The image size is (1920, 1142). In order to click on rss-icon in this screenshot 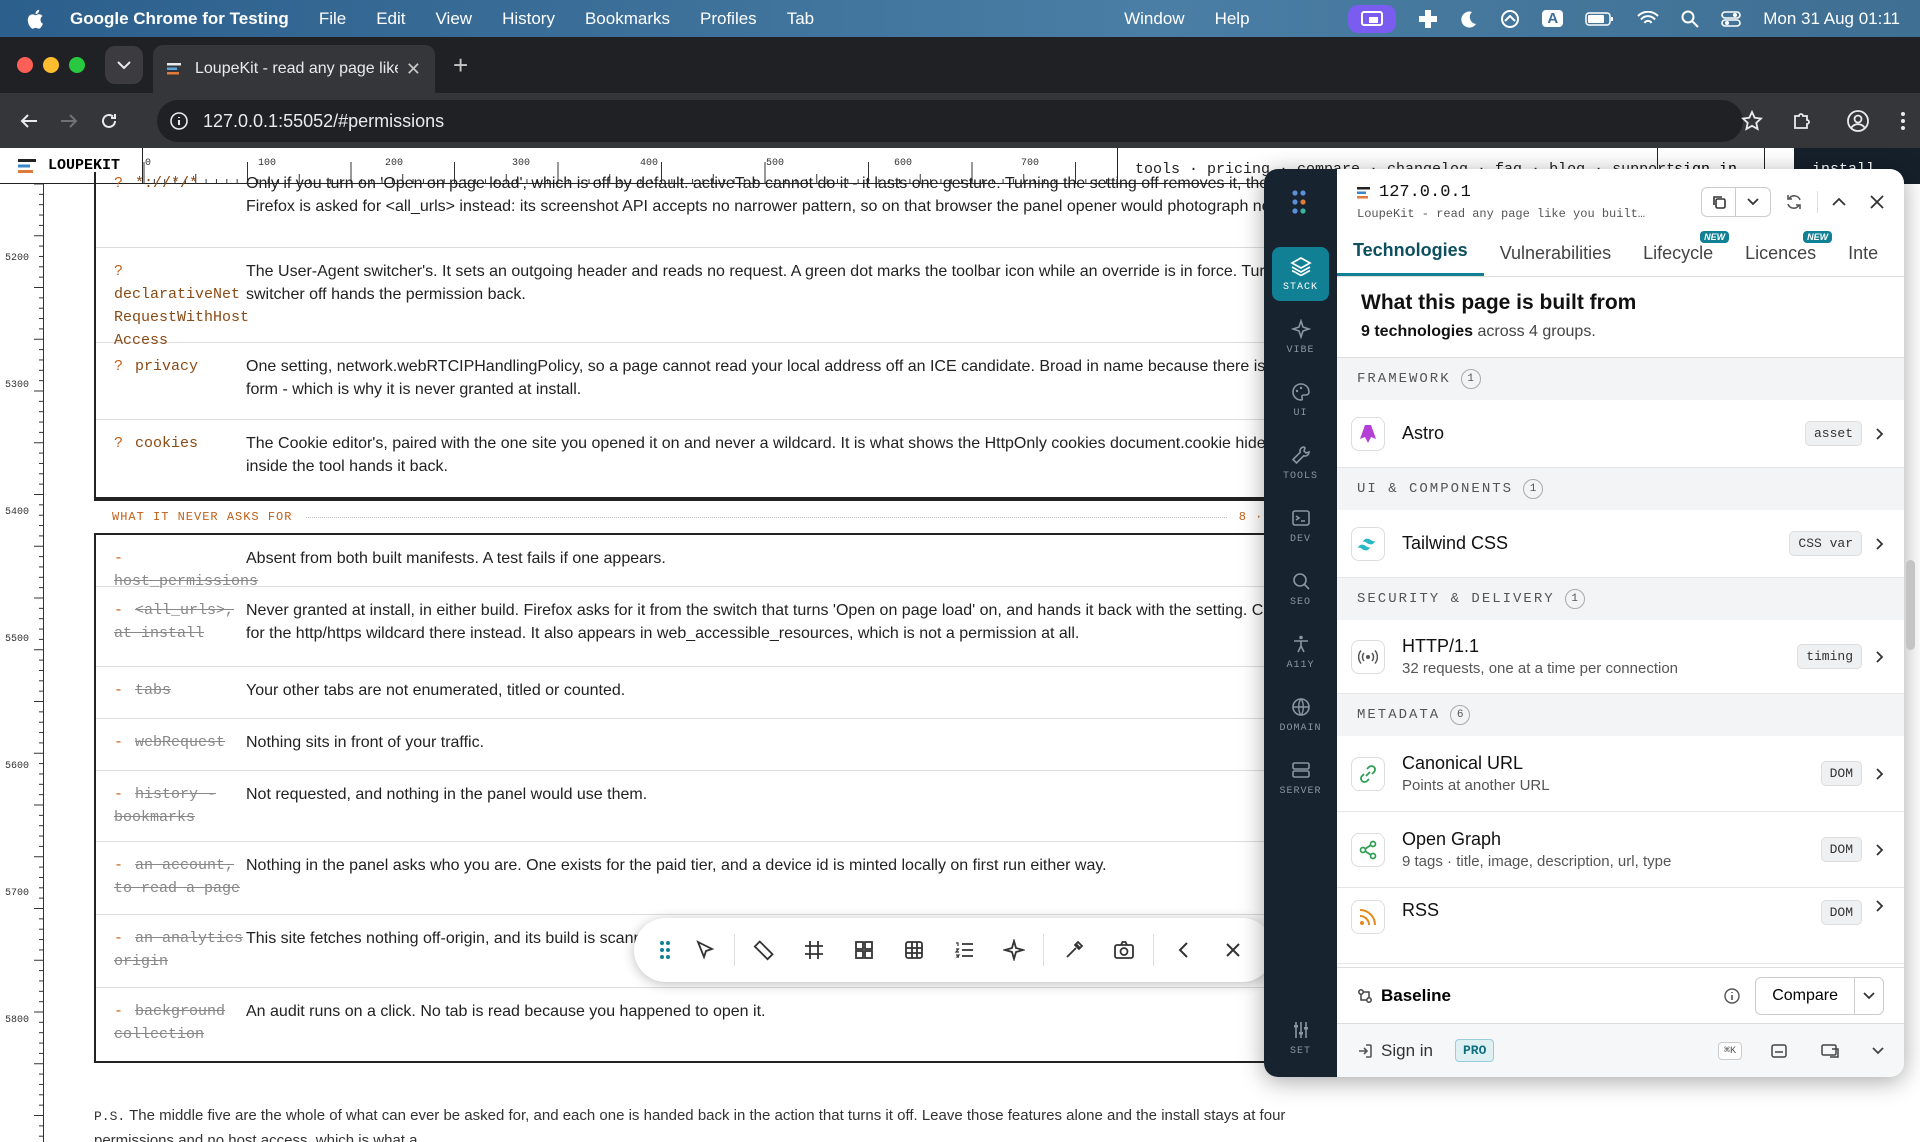, I will do `click(1368, 917)`.